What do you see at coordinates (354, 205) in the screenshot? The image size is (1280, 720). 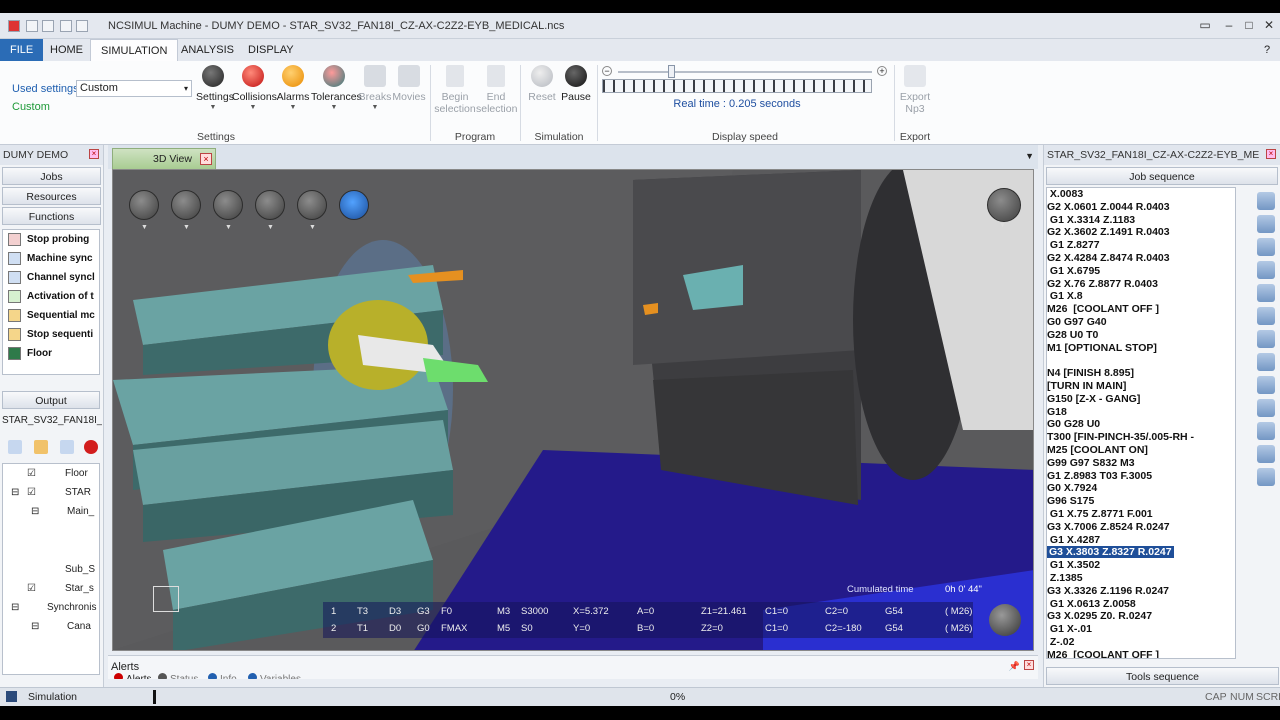 I see `rotate-tool` at bounding box center [354, 205].